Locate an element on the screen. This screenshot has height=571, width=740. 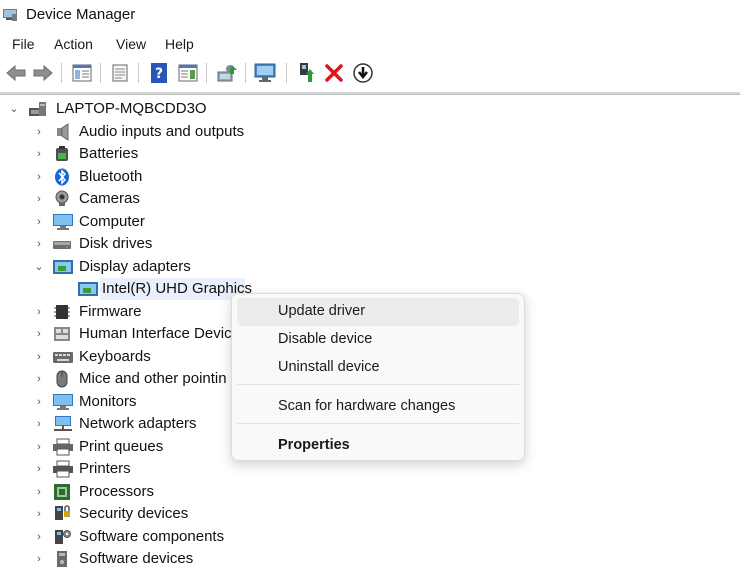
category-label: Printers is located at coordinates (105, 468).